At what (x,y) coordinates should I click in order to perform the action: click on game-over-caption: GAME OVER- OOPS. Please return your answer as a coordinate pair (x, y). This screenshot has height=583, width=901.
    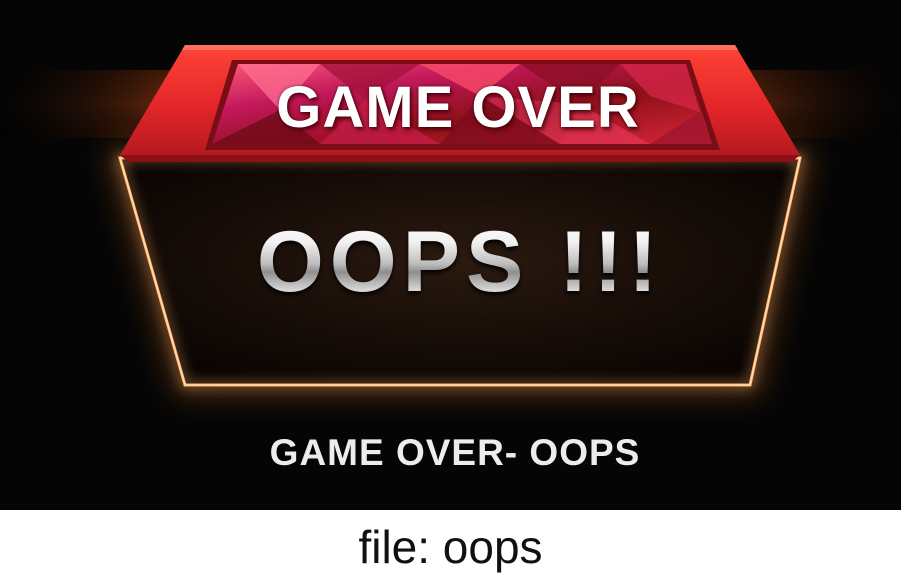
    Looking at the image, I should click on (455, 452).